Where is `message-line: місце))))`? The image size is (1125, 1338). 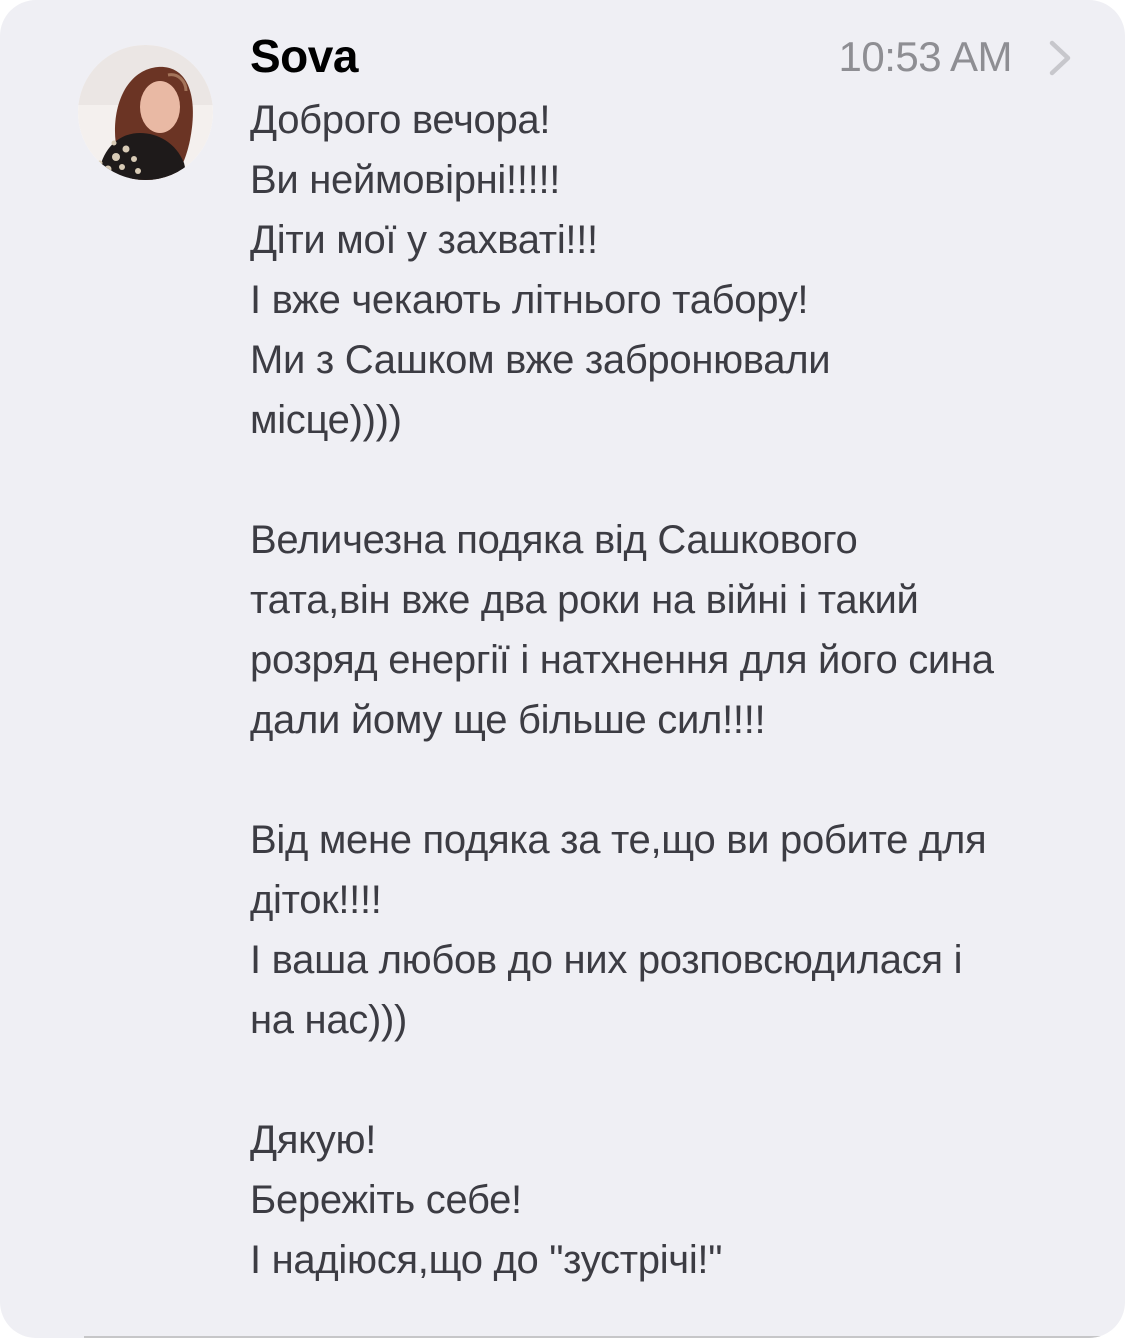
message-line: місце)))) is located at coordinates (326, 420).